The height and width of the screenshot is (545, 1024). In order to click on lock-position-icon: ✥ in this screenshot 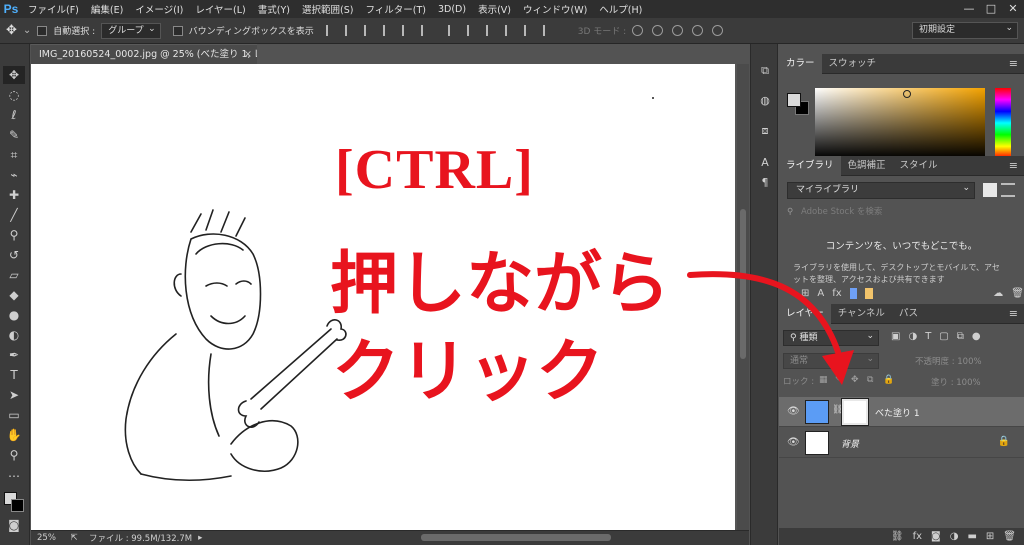, I will do `click(855, 380)`.